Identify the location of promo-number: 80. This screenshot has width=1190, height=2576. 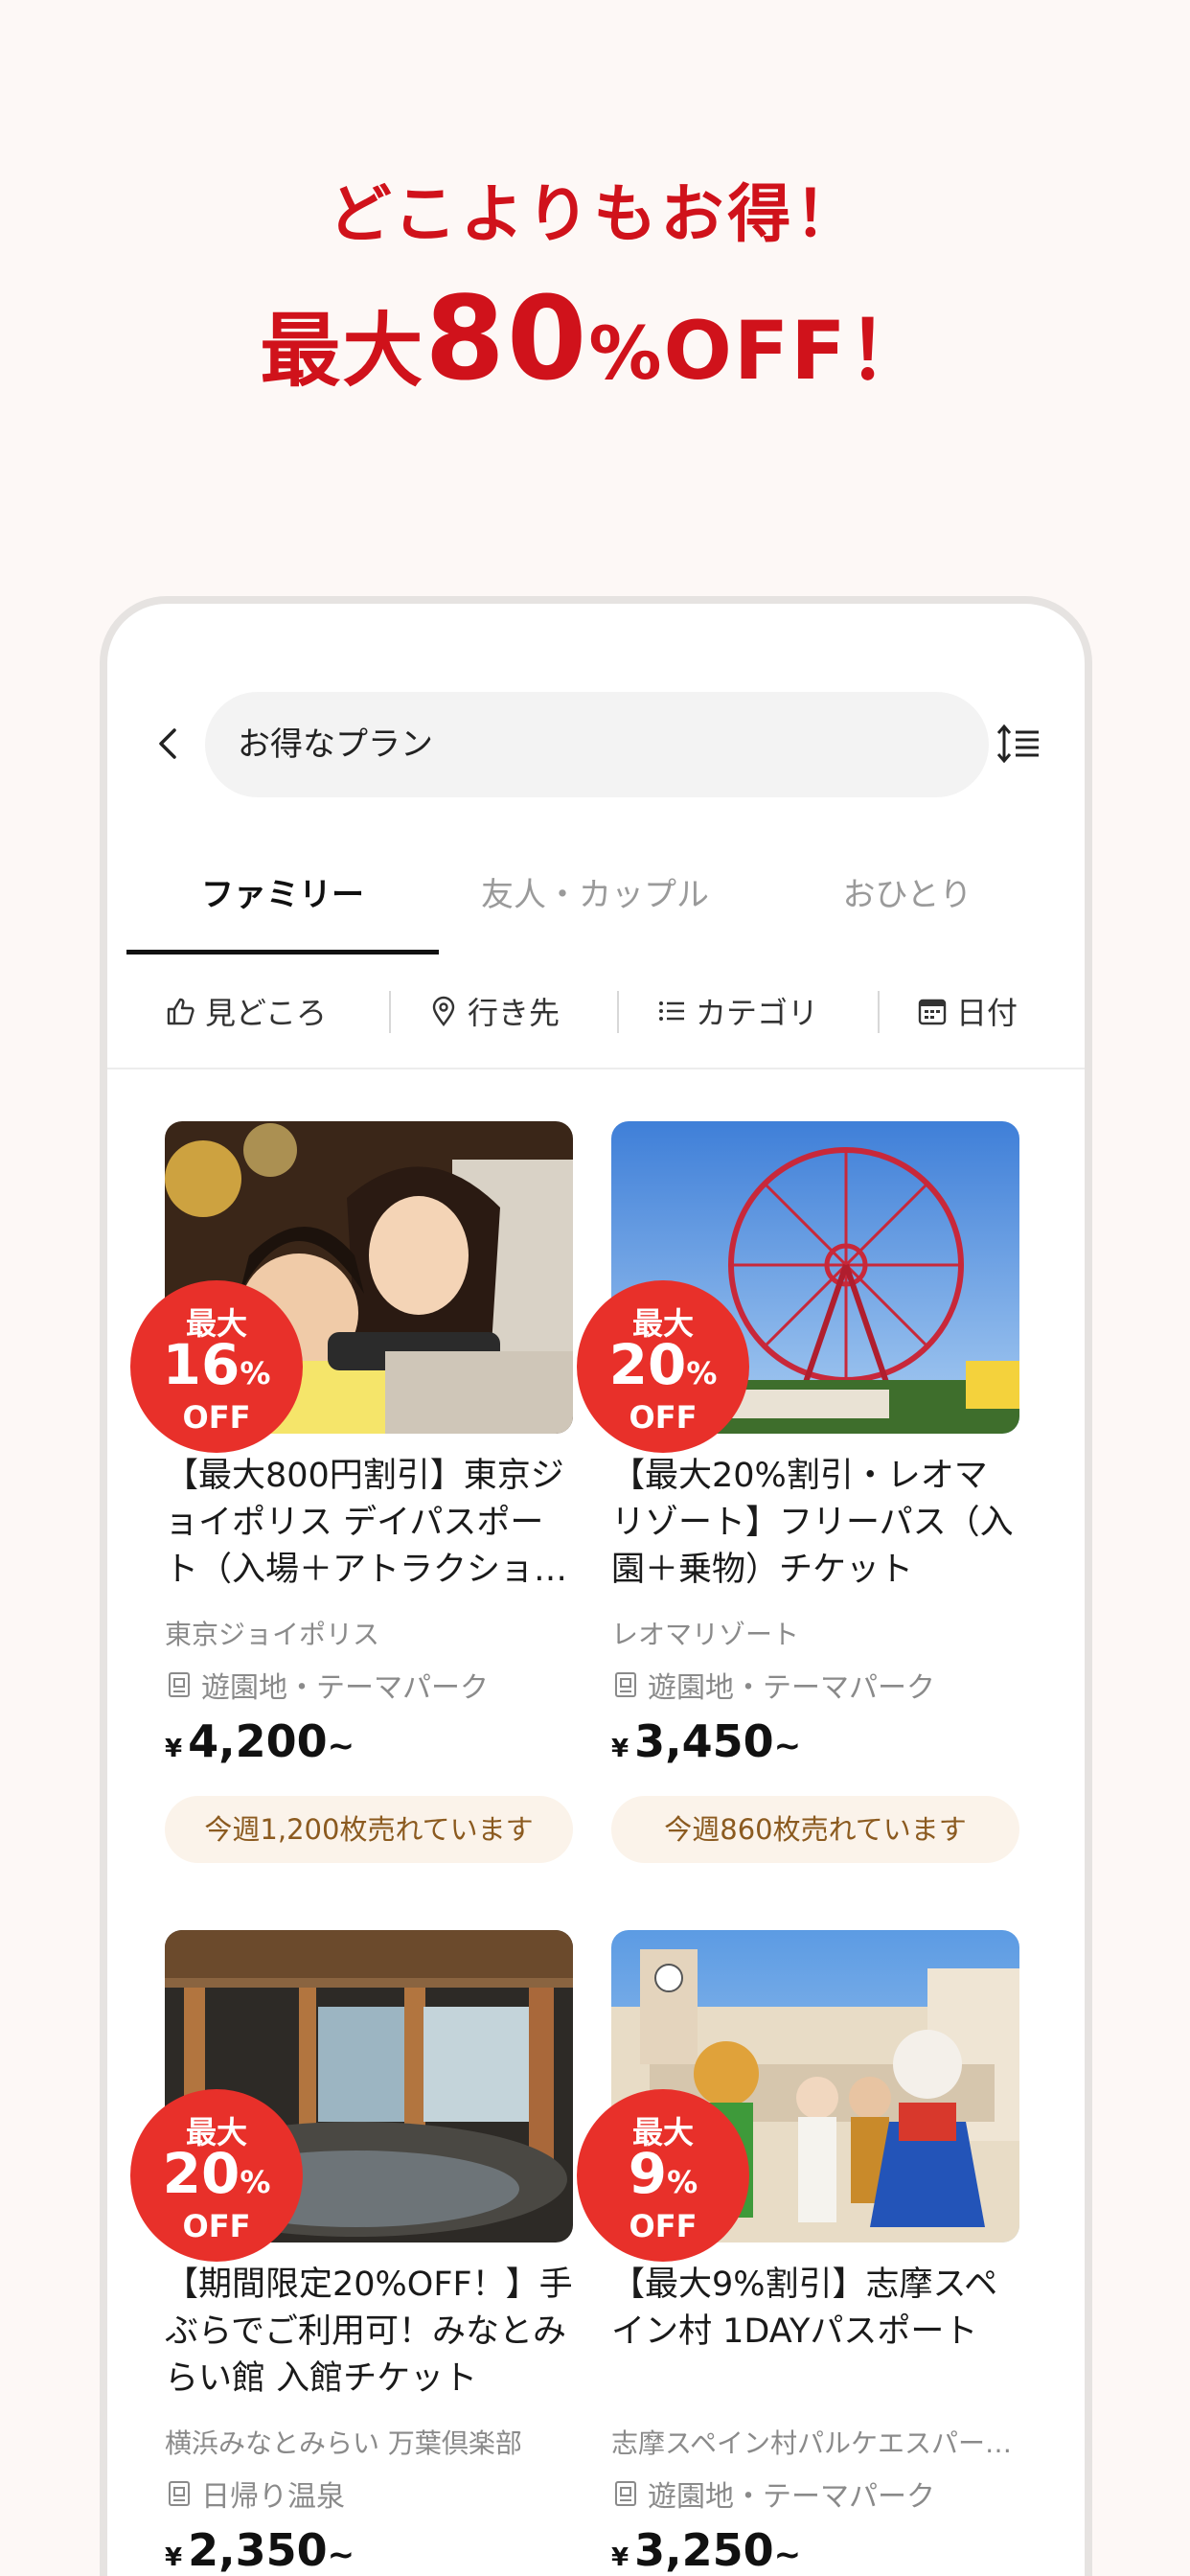
(507, 339).